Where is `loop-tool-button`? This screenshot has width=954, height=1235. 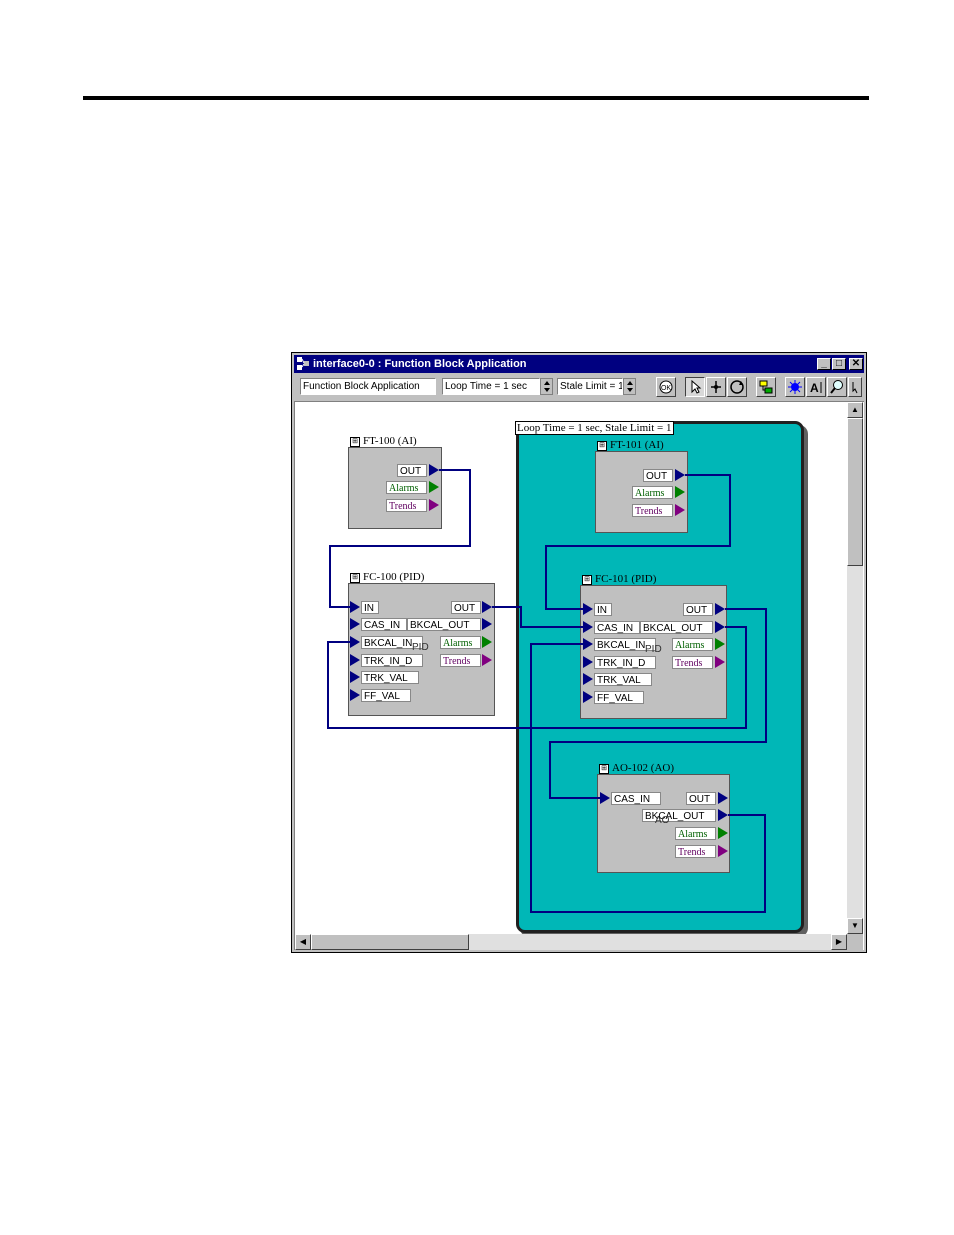
loop-tool-button is located at coordinates (737, 387).